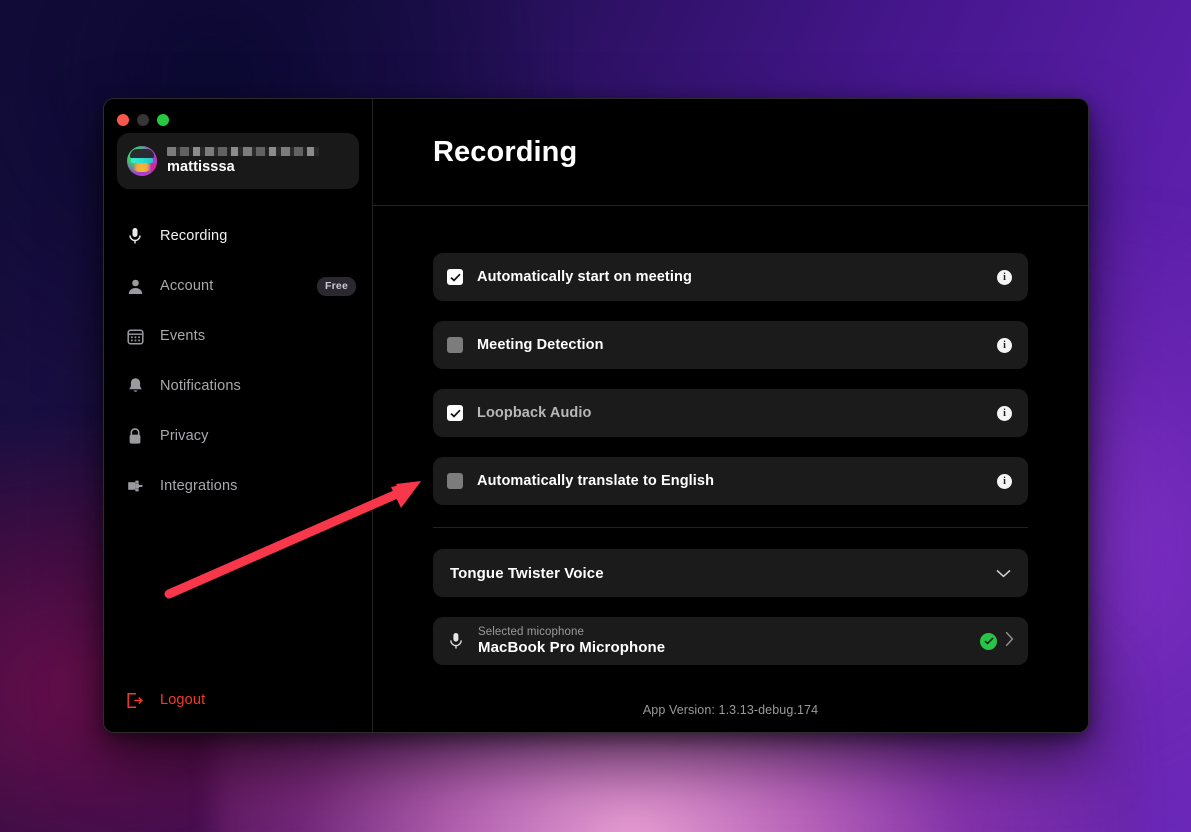 The height and width of the screenshot is (832, 1191). Describe the element at coordinates (238, 336) in the screenshot. I see `sidebar-item-events: Events` at that location.